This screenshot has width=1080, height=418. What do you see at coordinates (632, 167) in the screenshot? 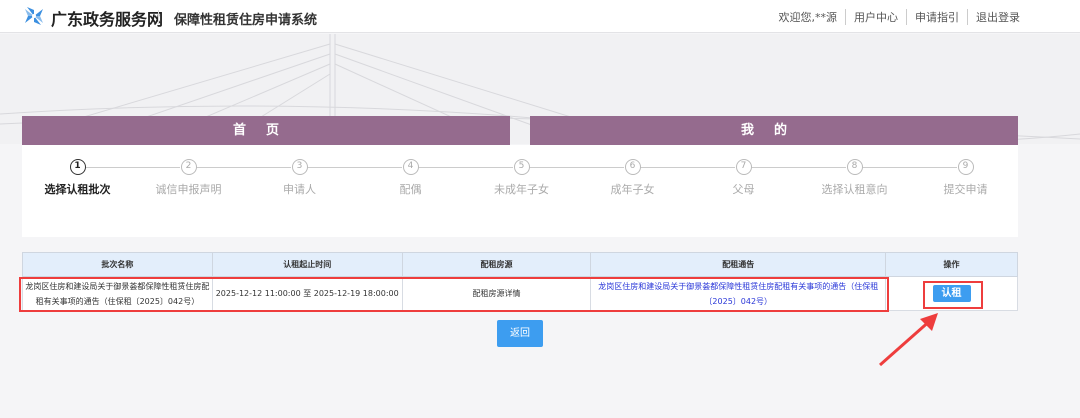
I see `step-number: 6` at bounding box center [632, 167].